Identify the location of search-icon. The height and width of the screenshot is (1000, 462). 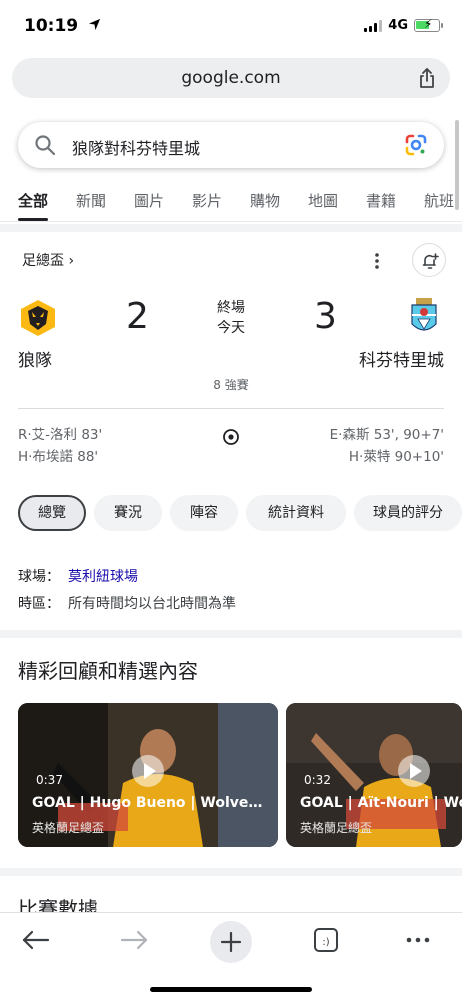
(45, 147).